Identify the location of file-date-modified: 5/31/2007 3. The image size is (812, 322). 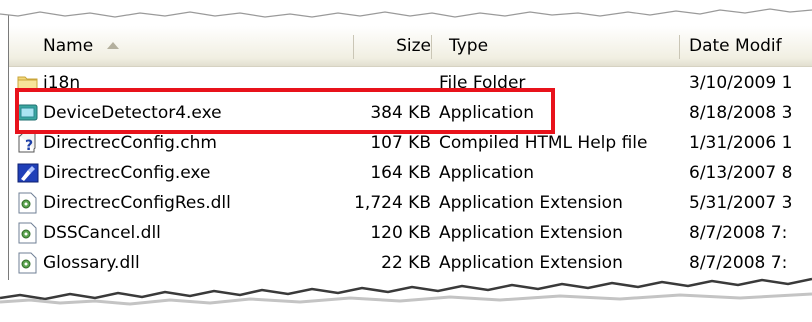
(741, 203).